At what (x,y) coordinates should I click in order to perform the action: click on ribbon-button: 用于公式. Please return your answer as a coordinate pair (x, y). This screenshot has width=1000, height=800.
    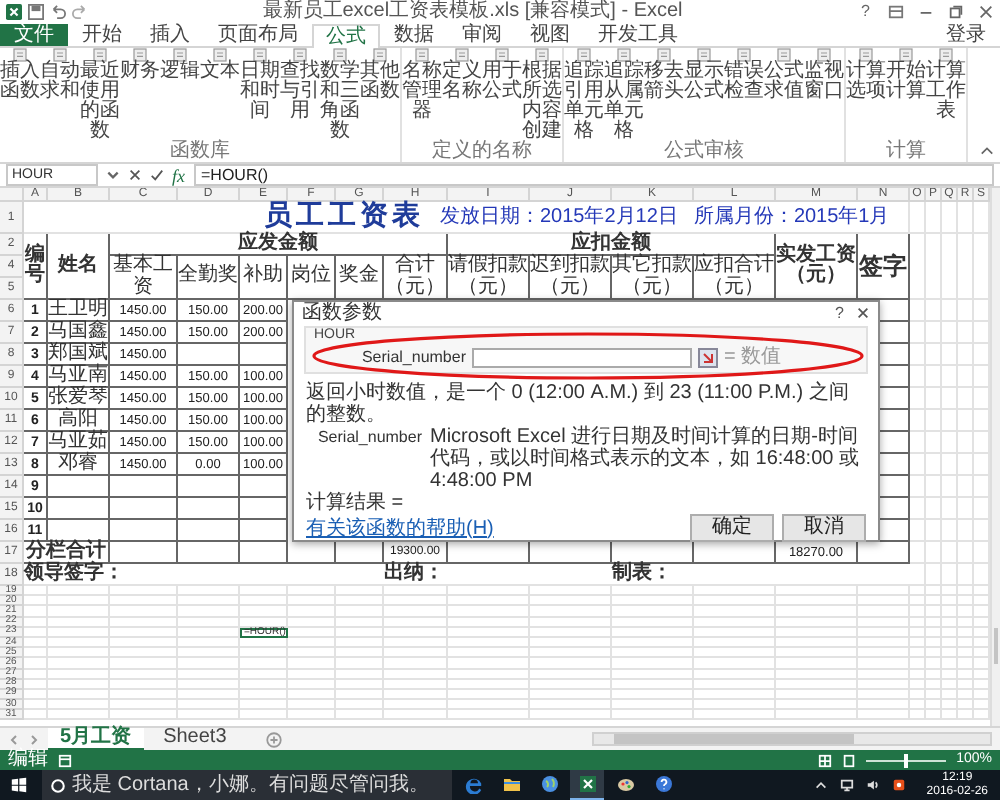
    Looking at the image, I should click on (502, 95).